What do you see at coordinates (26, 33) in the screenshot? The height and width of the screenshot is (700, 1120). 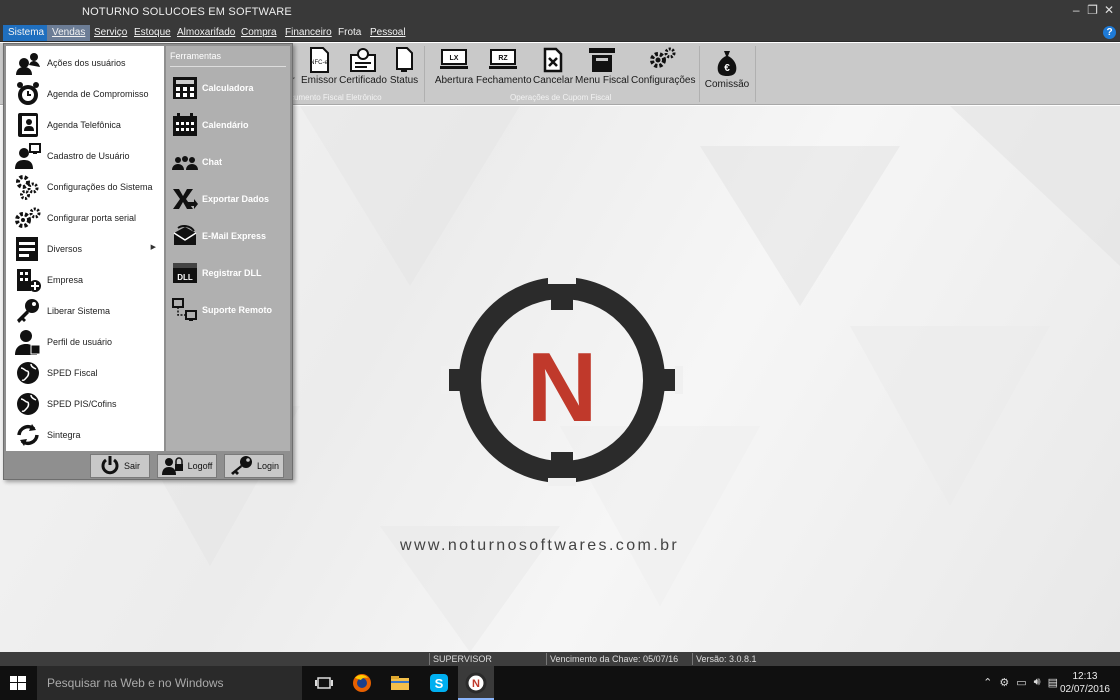 I see `menu-sistema: Sistema` at bounding box center [26, 33].